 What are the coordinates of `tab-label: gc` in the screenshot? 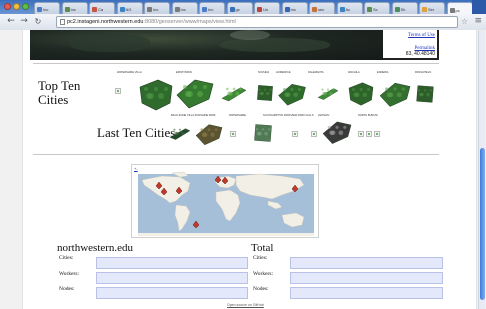 It's located at (237, 9).